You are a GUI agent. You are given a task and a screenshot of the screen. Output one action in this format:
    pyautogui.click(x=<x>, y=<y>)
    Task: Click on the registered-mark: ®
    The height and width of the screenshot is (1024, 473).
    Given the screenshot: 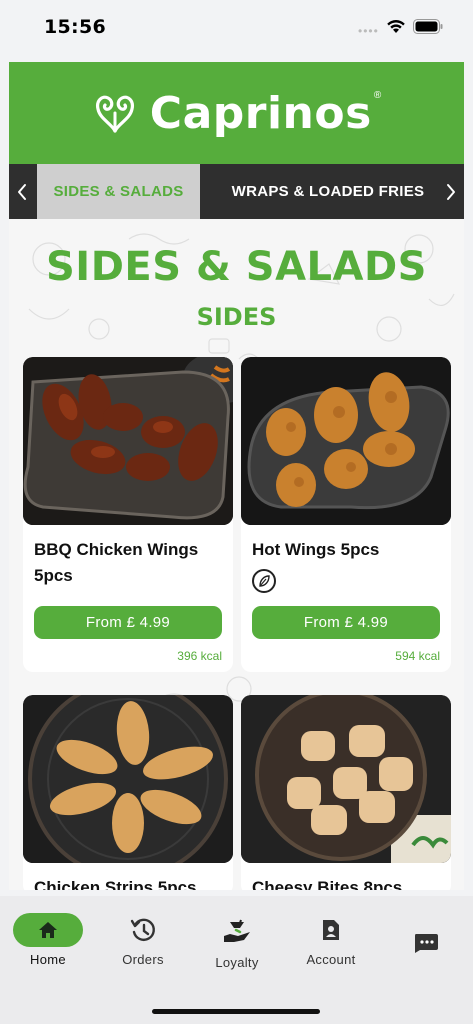 What is the action you would take?
    pyautogui.click(x=377, y=95)
    